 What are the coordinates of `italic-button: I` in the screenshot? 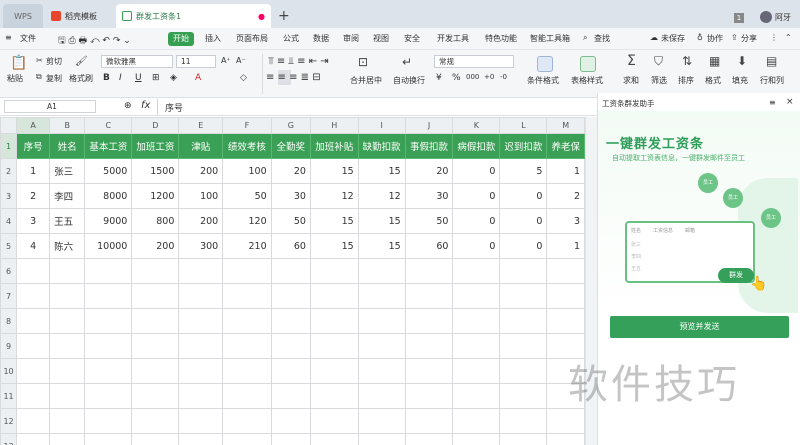 It's located at (120, 78).